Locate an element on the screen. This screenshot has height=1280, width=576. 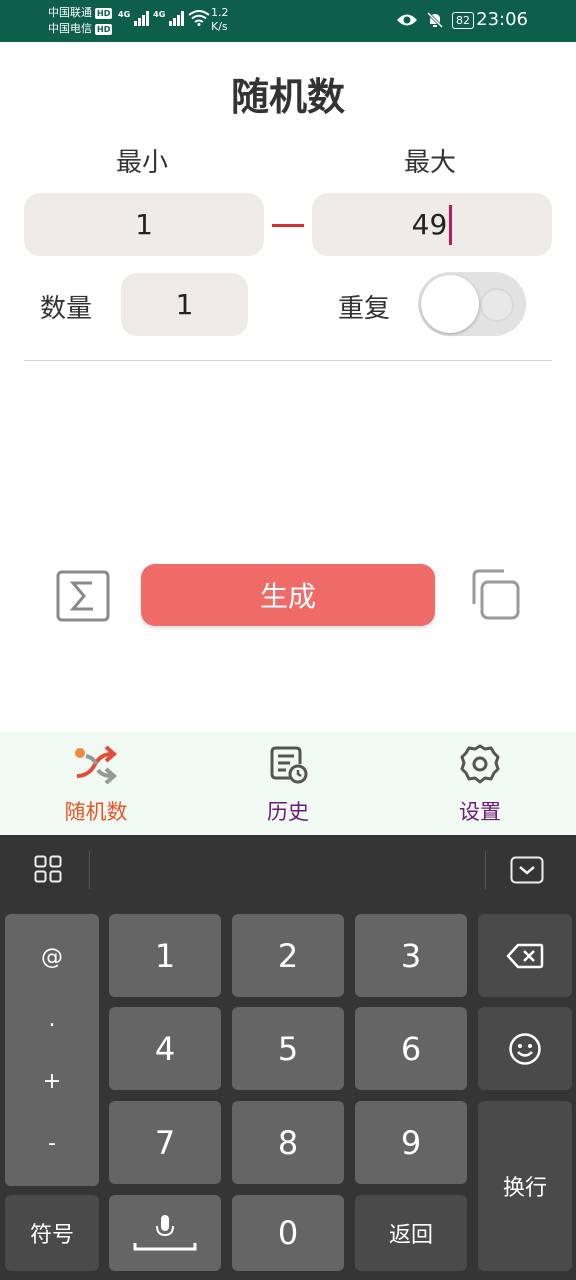
repeat-label: 重复 is located at coordinates (364, 309).